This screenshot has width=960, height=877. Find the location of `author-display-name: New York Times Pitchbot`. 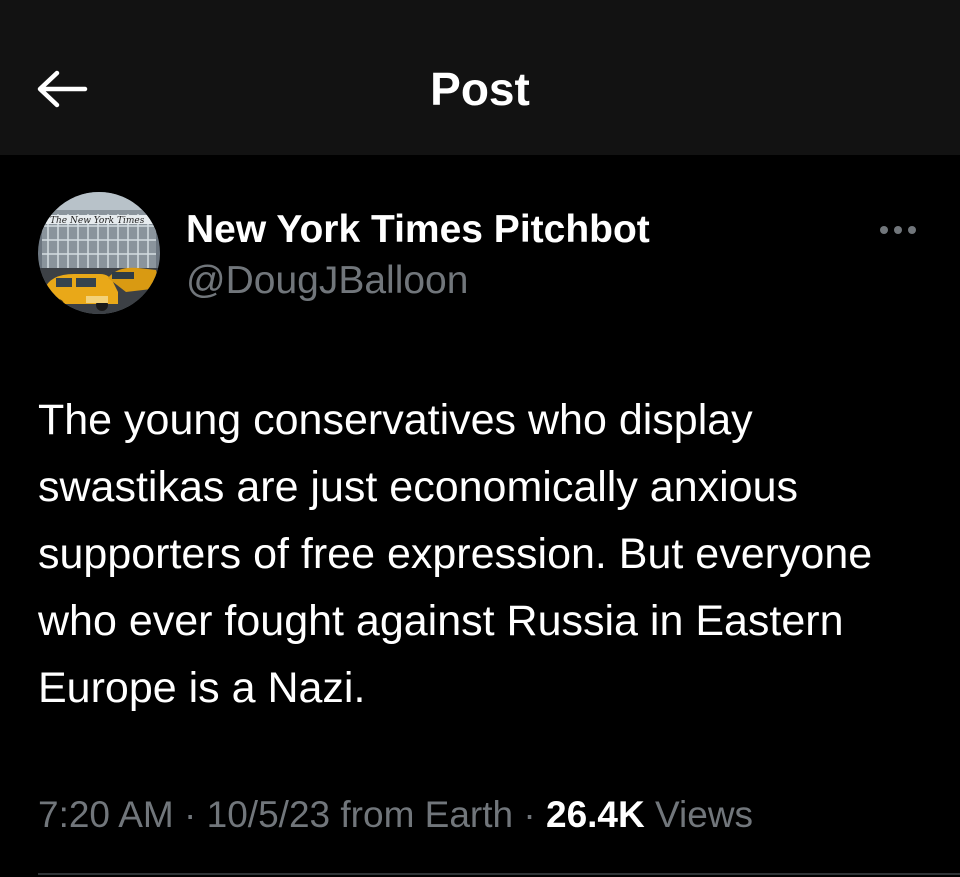

author-display-name: New York Times Pitchbot is located at coordinates (418, 230).